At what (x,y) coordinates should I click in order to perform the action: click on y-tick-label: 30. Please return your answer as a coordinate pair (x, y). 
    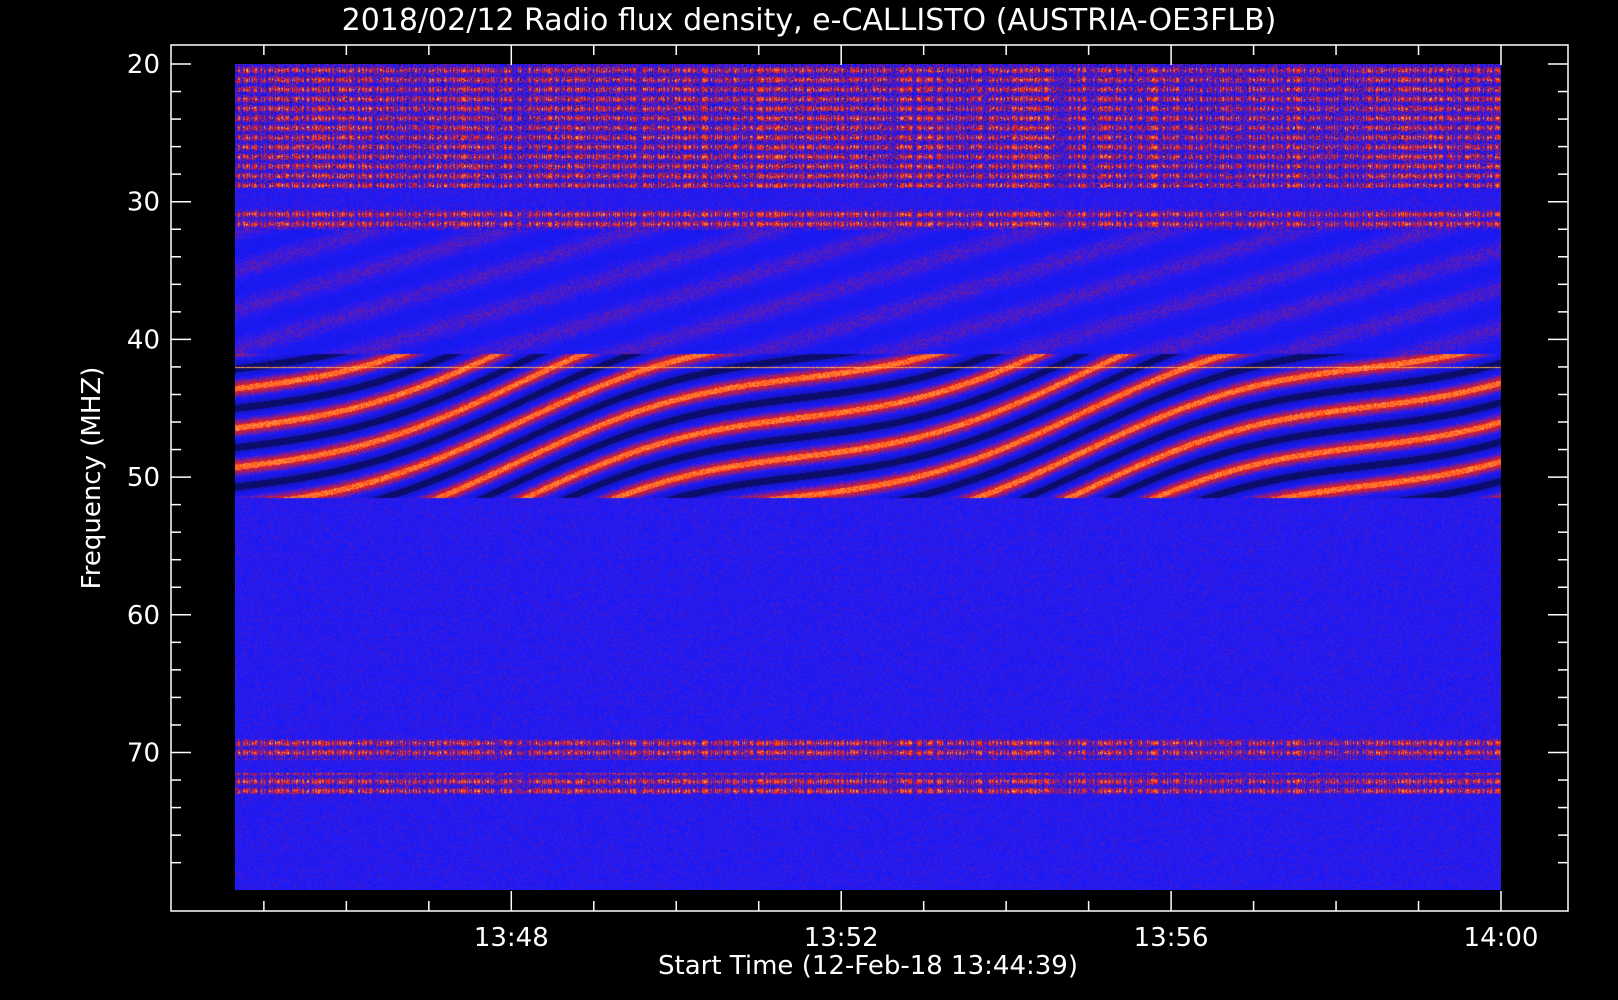
    Looking at the image, I should click on (143, 203).